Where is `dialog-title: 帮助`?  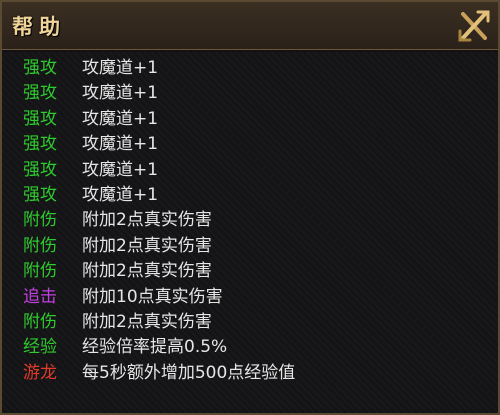 dialog-title: 帮助 is located at coordinates (39, 26).